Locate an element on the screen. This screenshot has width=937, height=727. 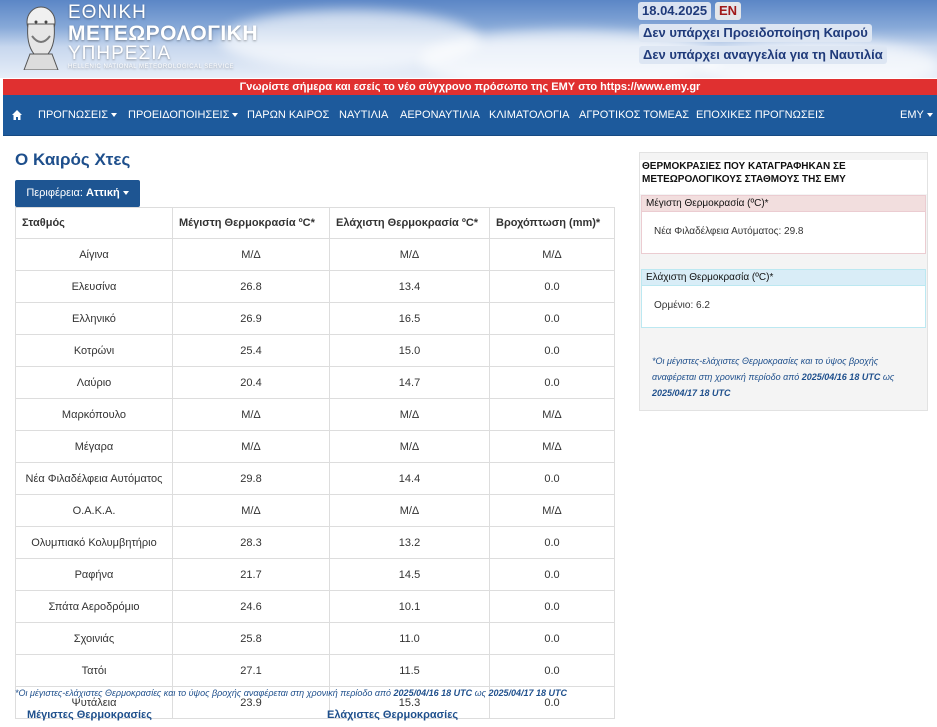
nav-aeronautics: ΑΕΡΟΝΑΥΤΙΛΙΑ is located at coordinates (440, 115).